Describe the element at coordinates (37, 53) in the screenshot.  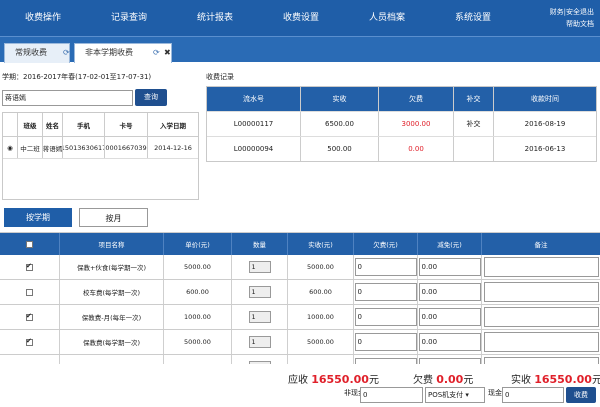
I see `tab-regular-fee: 常规收费 ⟳` at that location.